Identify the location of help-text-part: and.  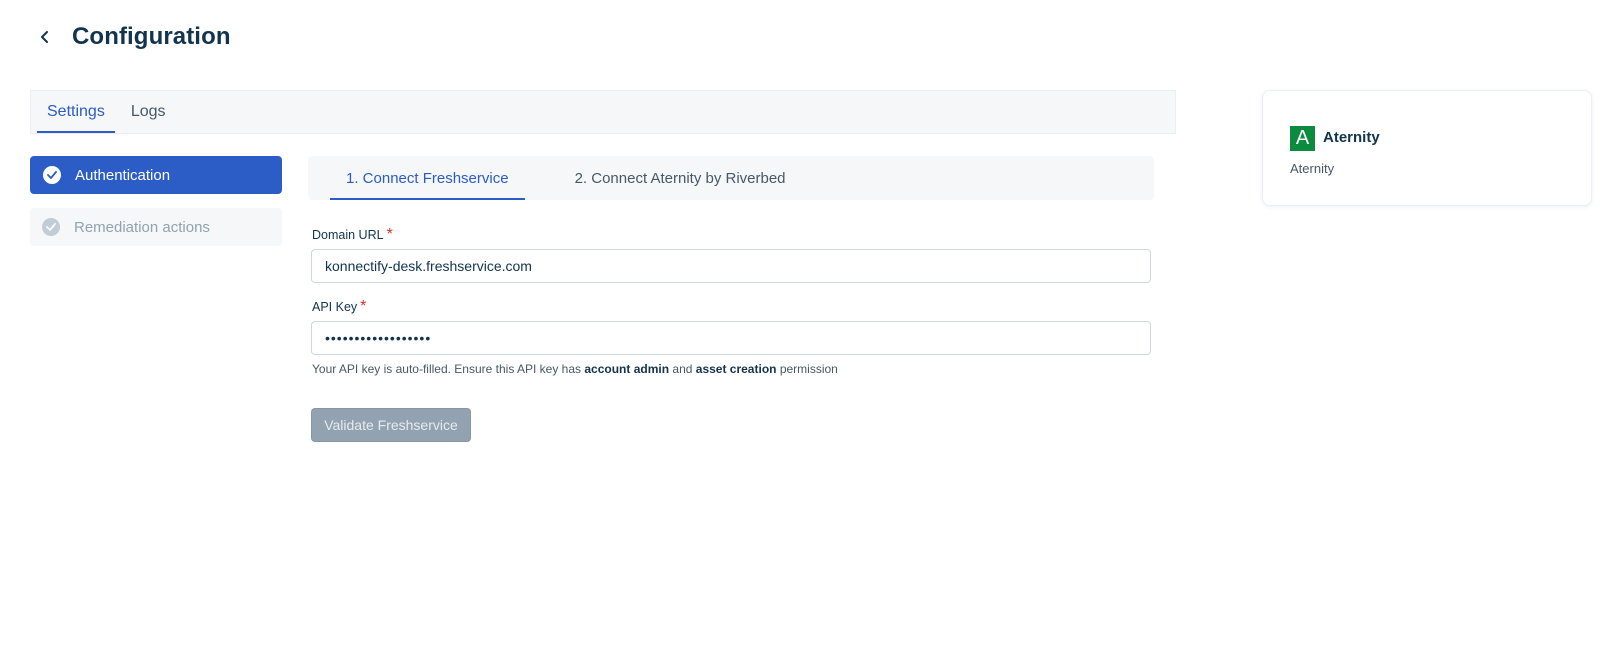
(682, 369).